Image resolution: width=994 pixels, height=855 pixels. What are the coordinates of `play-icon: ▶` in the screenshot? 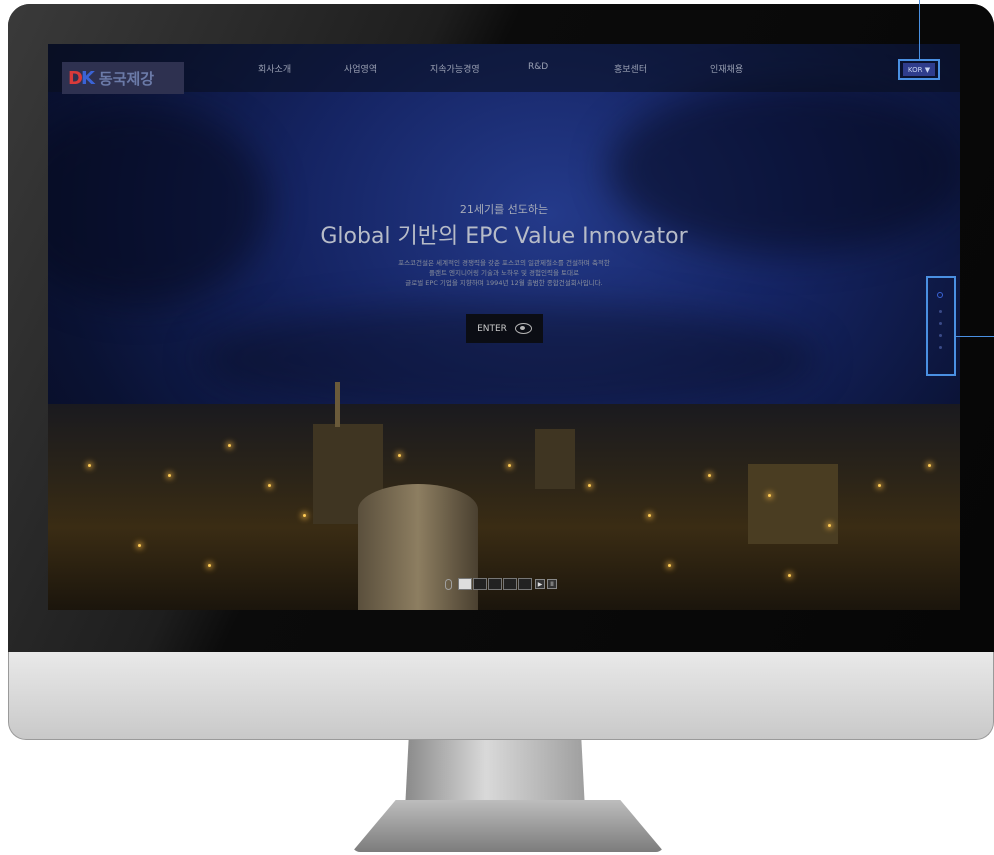 It's located at (540, 584).